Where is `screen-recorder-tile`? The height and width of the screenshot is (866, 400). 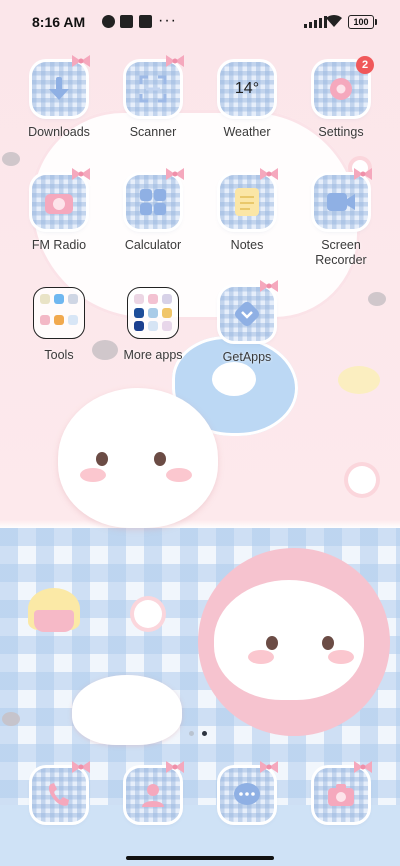
screen-recorder-tile is located at coordinates (343, 198).